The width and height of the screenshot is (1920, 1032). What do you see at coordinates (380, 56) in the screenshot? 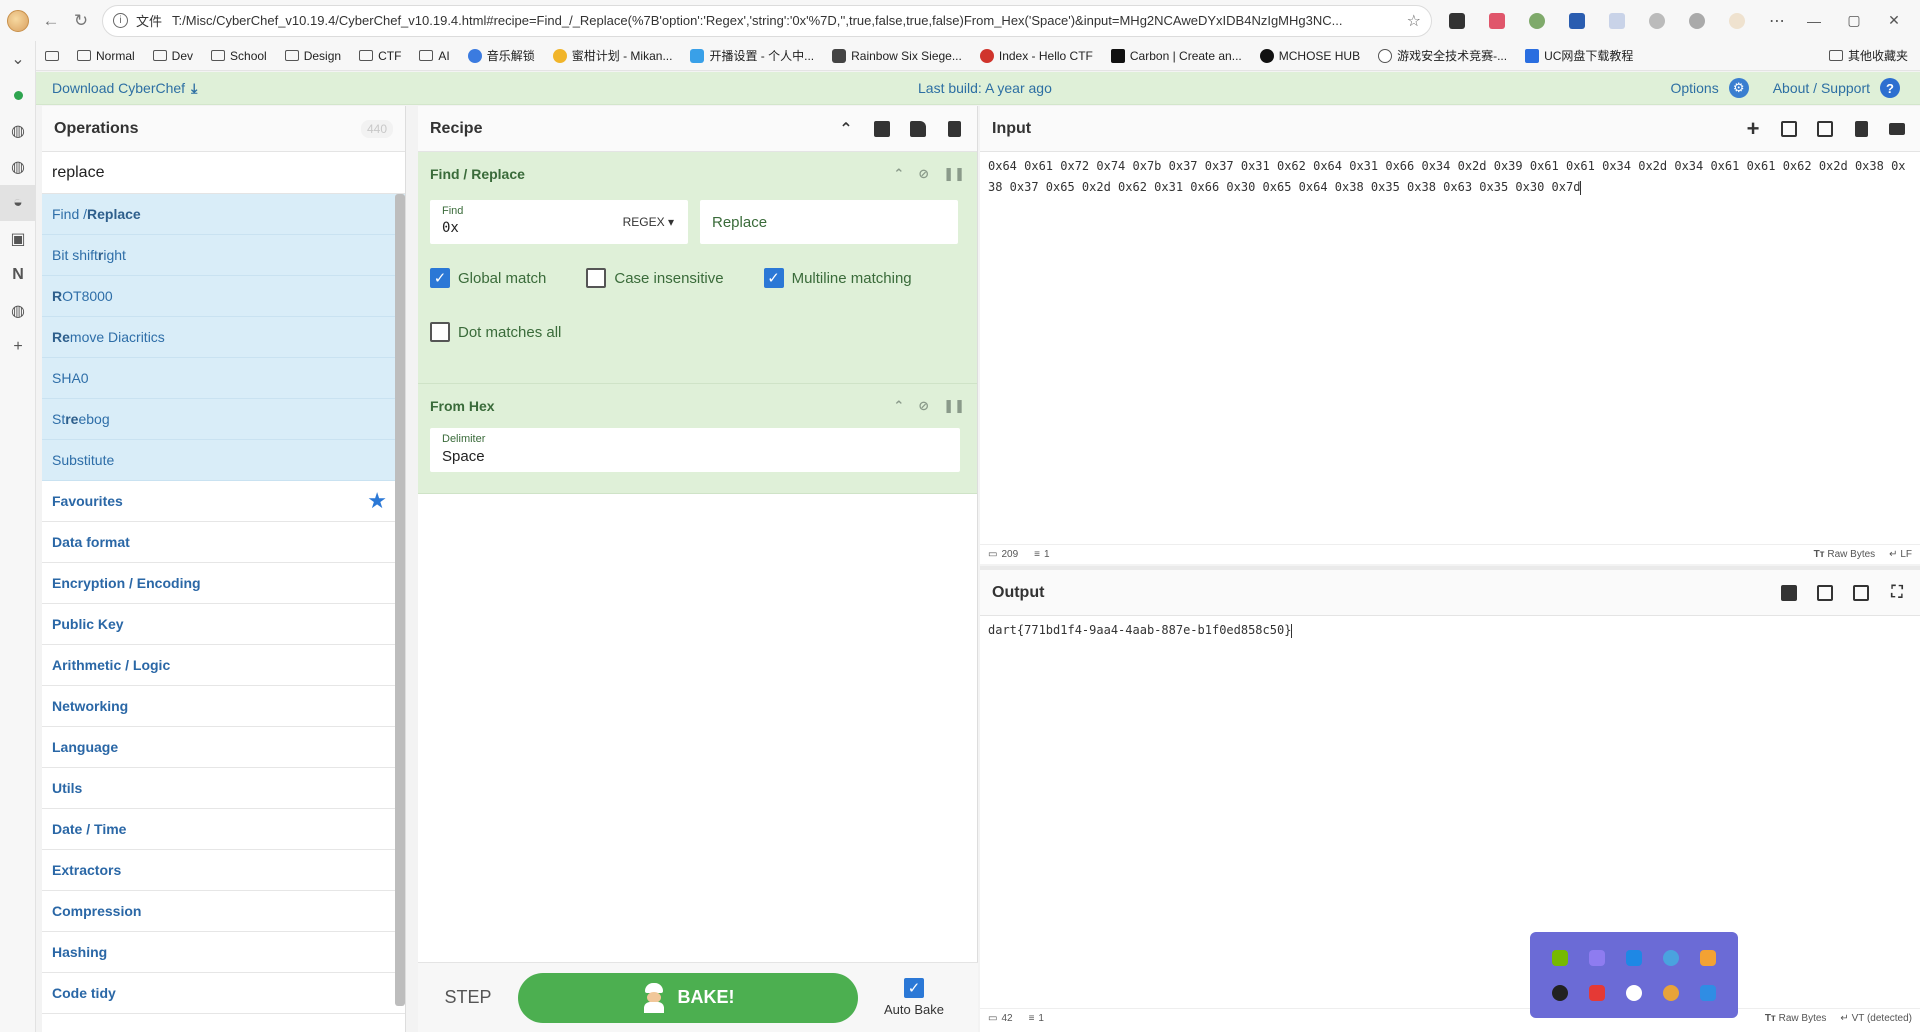
I see `bookmark-item: CTF` at bounding box center [380, 56].